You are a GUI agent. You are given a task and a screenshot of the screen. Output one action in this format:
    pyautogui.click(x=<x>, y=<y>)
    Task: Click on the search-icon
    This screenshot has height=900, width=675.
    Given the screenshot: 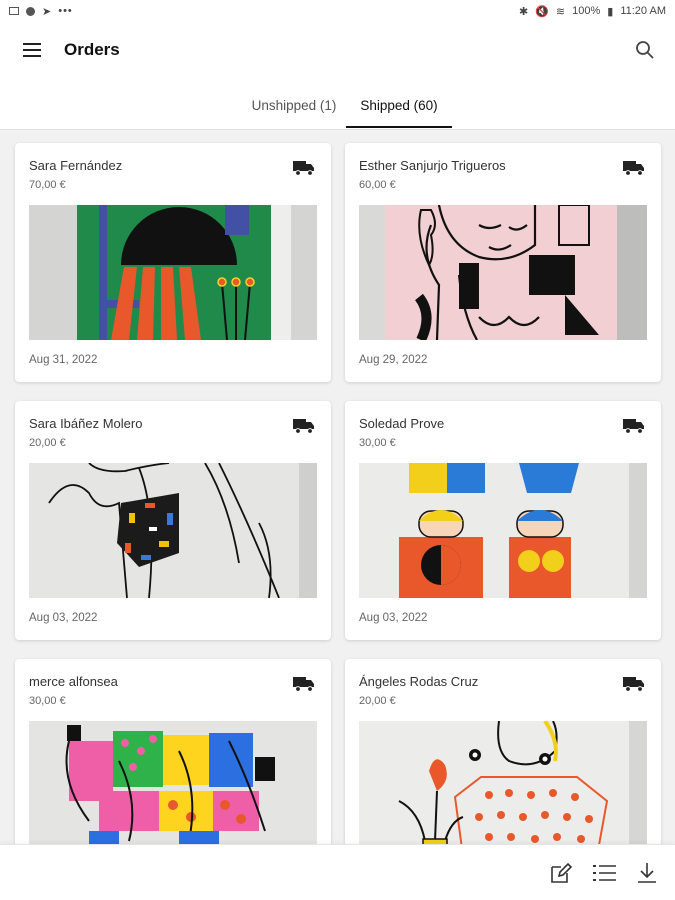 What is the action you would take?
    pyautogui.click(x=645, y=50)
    